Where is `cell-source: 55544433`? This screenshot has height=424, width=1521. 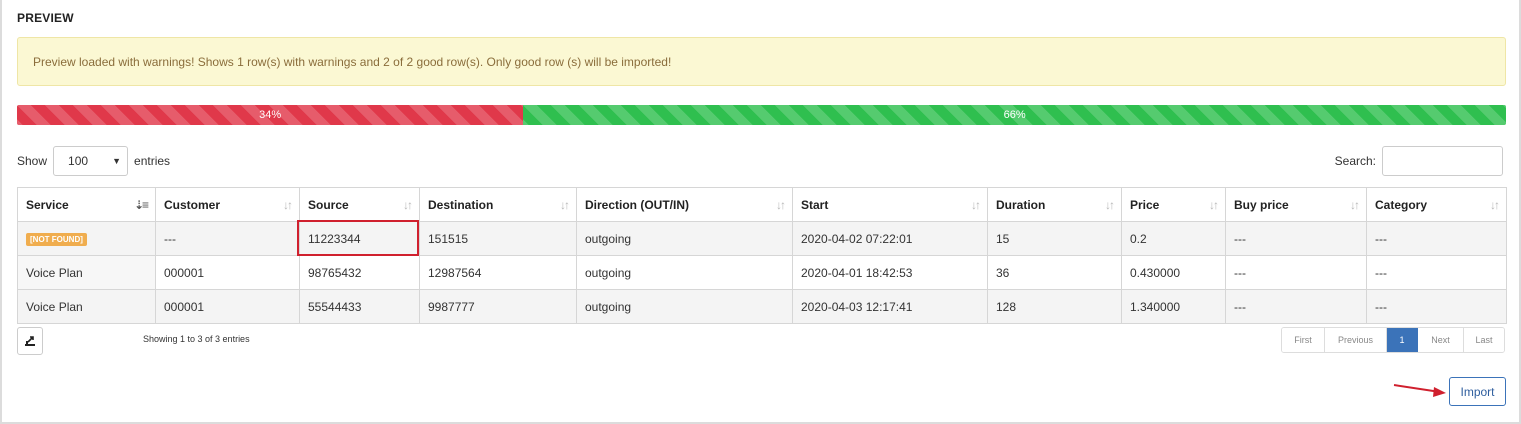 cell-source: 55544433 is located at coordinates (359, 306).